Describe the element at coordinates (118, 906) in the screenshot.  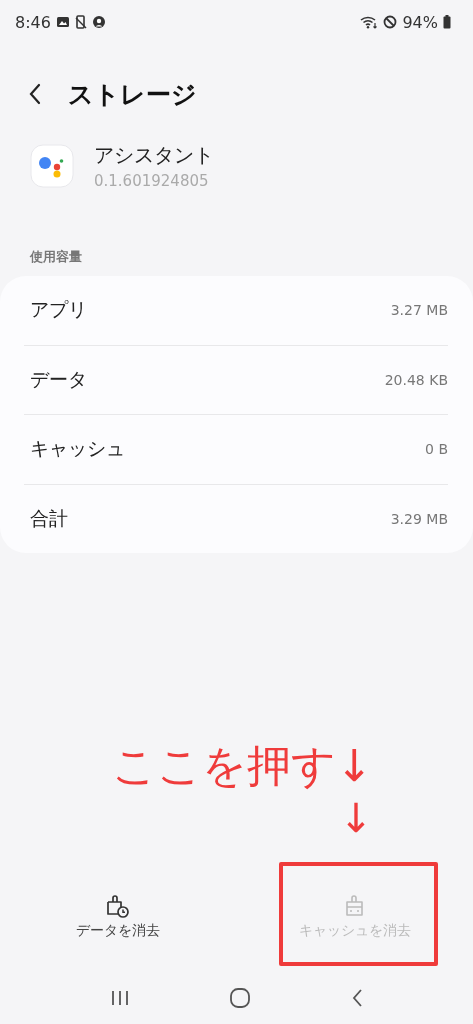
I see `brush-clock-icon` at that location.